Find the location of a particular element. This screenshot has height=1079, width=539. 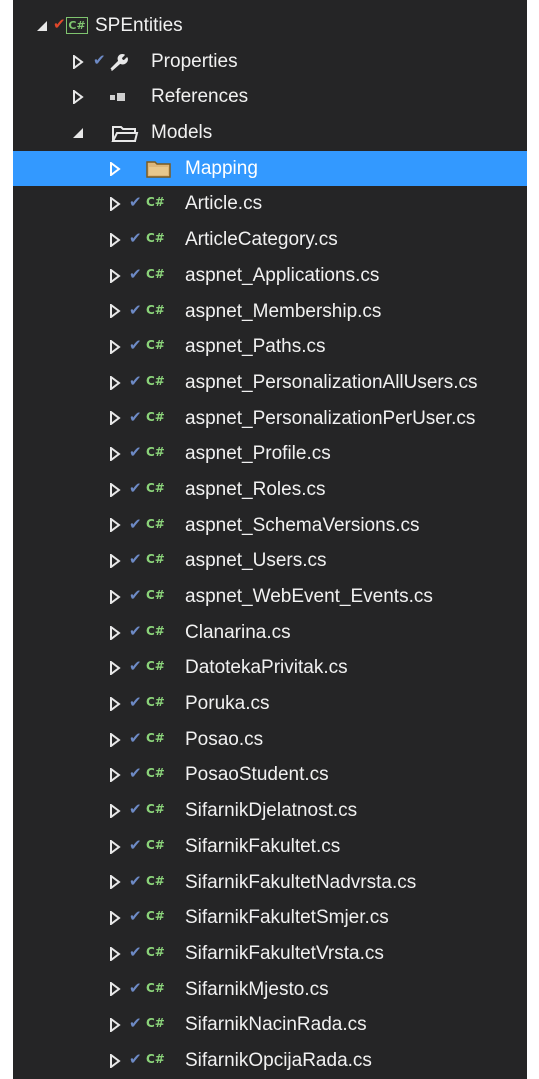

tree-node-file: ✔ C# Posao.cs is located at coordinates (270, 740).